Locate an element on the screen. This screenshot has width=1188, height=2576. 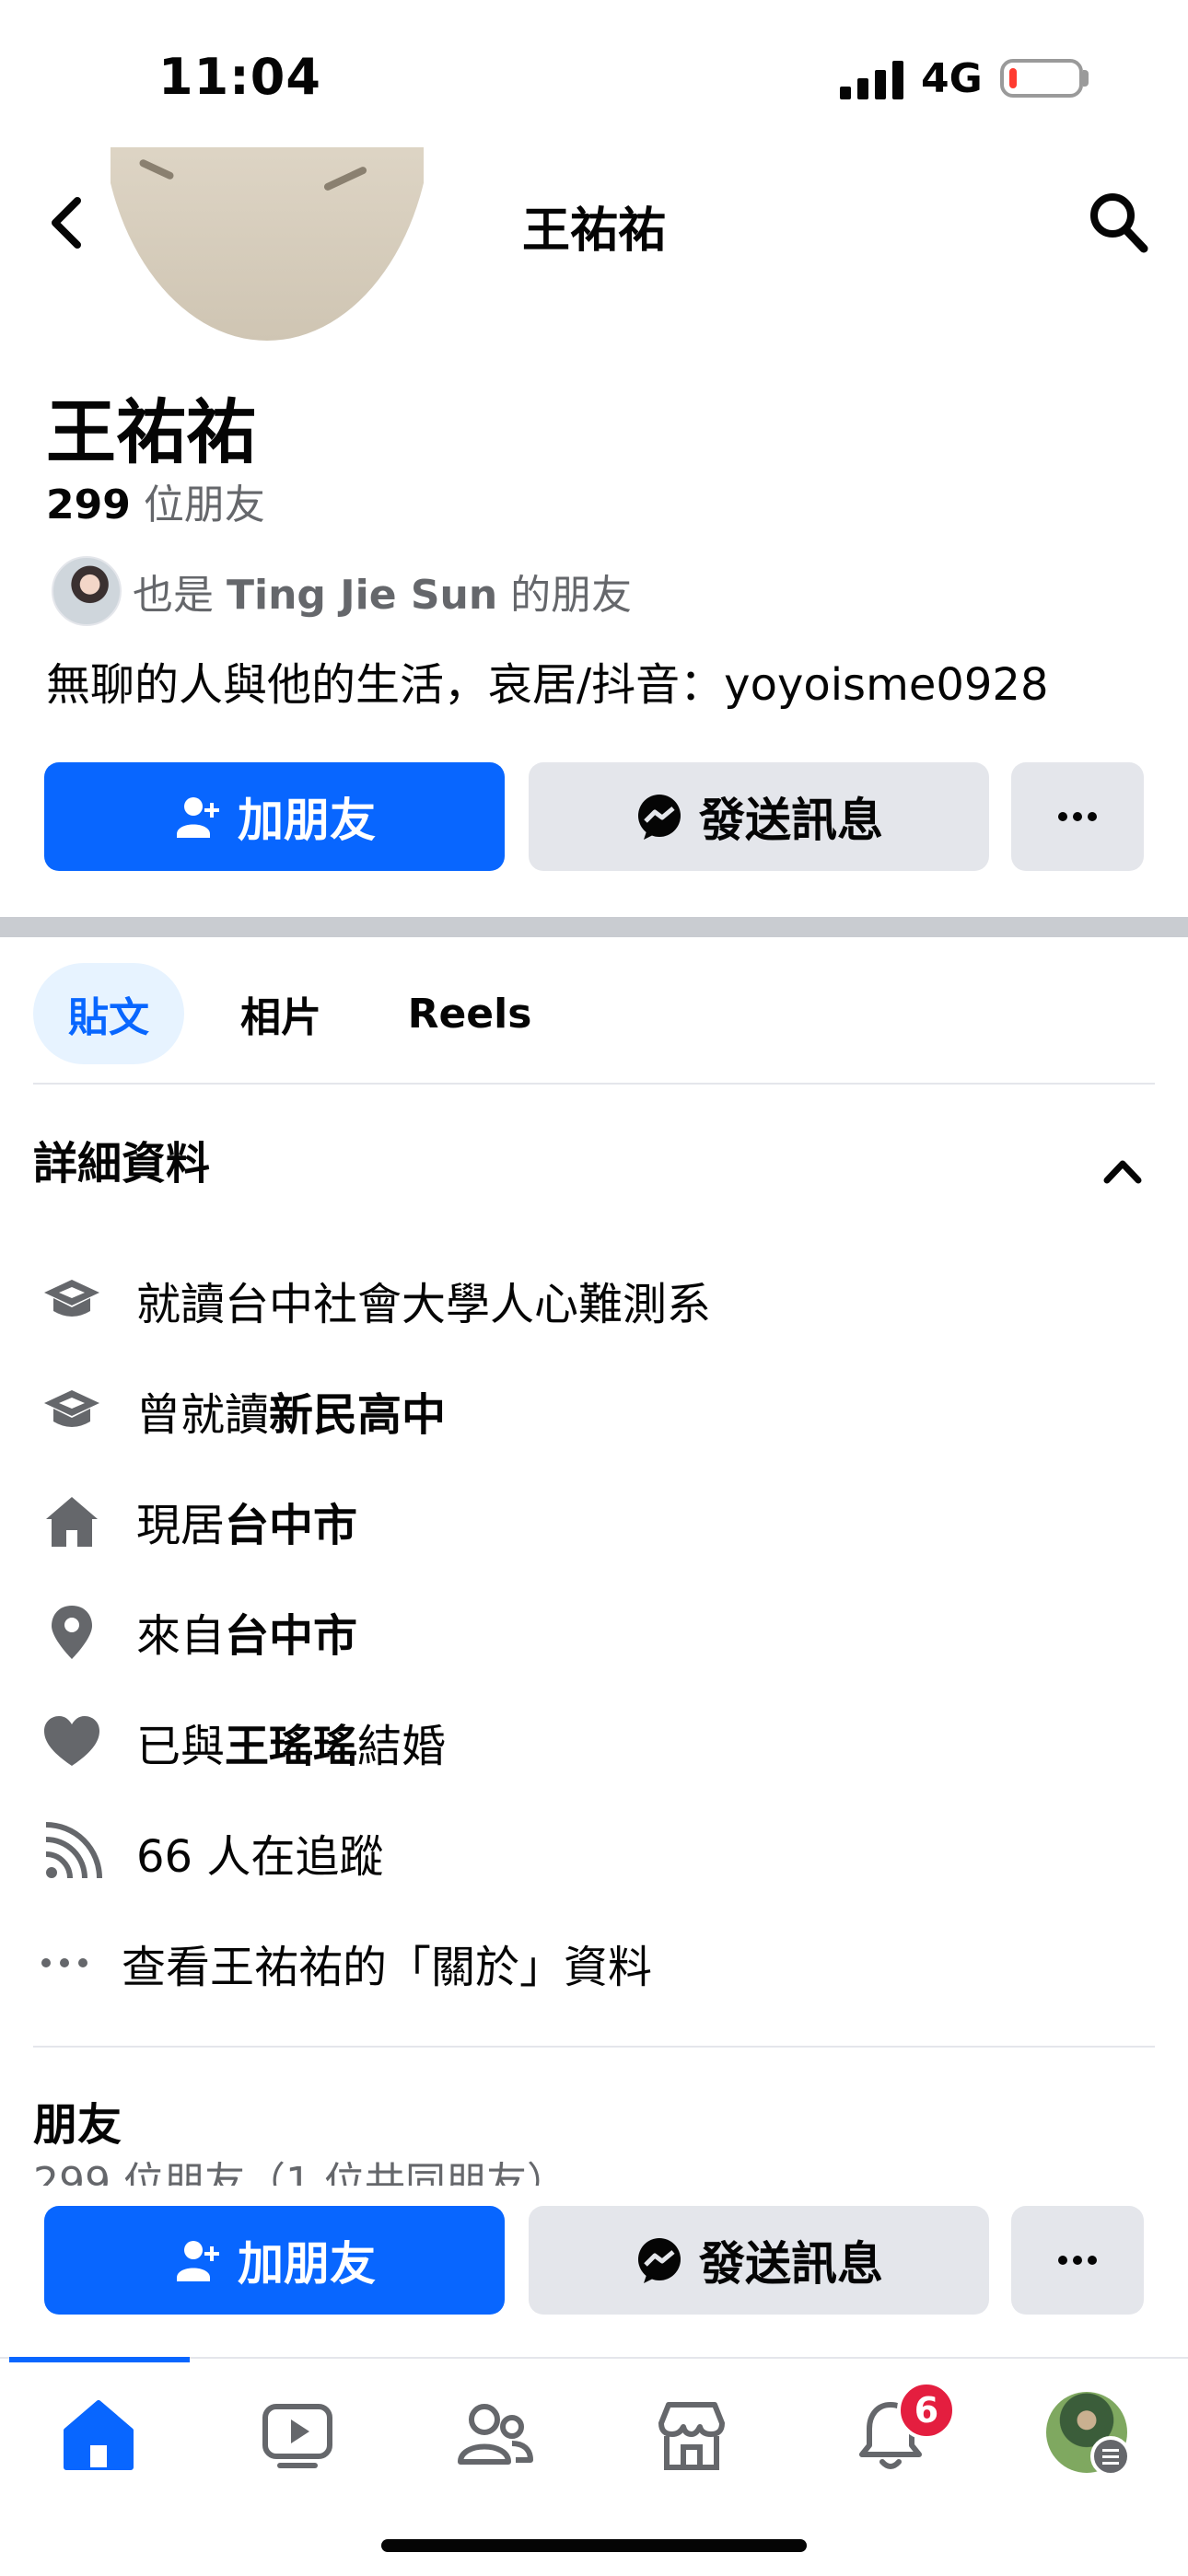
detail-followers-text: 66 人在追蹤 is located at coordinates (260, 1857).